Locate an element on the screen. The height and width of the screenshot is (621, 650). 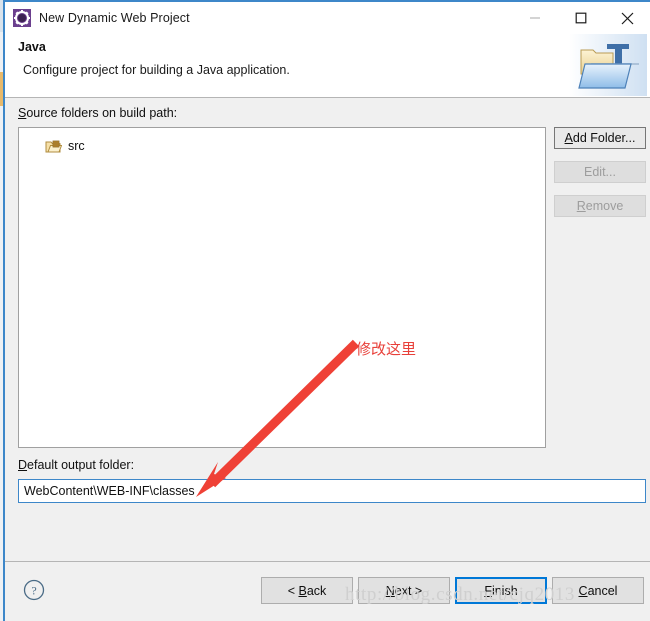
minimize-icon is located at coordinates (535, 18).